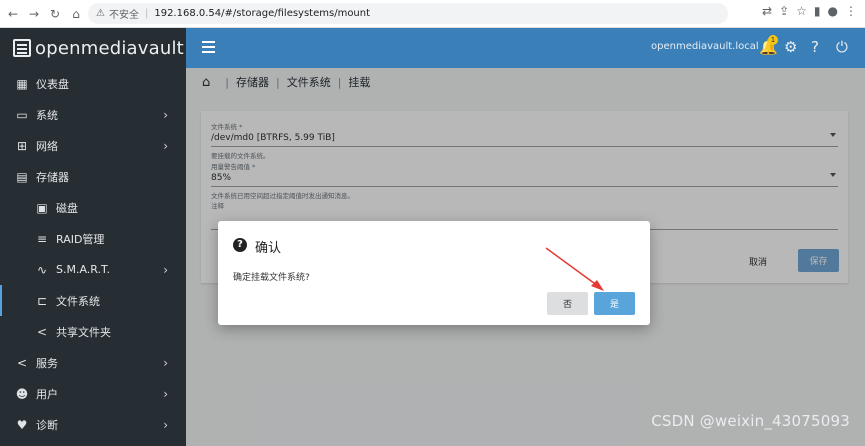  What do you see at coordinates (208, 42) in the screenshot?
I see `hamburger-icon` at bounding box center [208, 42].